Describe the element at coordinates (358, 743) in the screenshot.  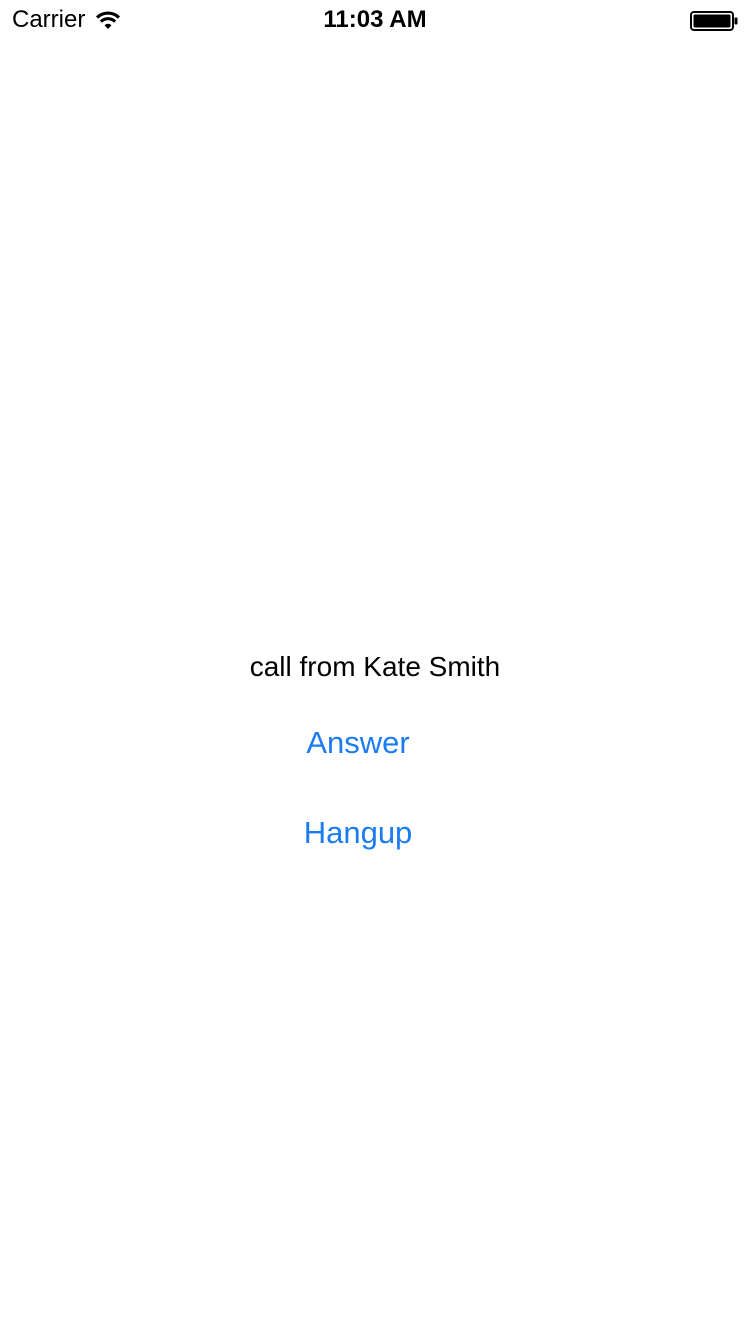
I see `answer-button: Answer` at that location.